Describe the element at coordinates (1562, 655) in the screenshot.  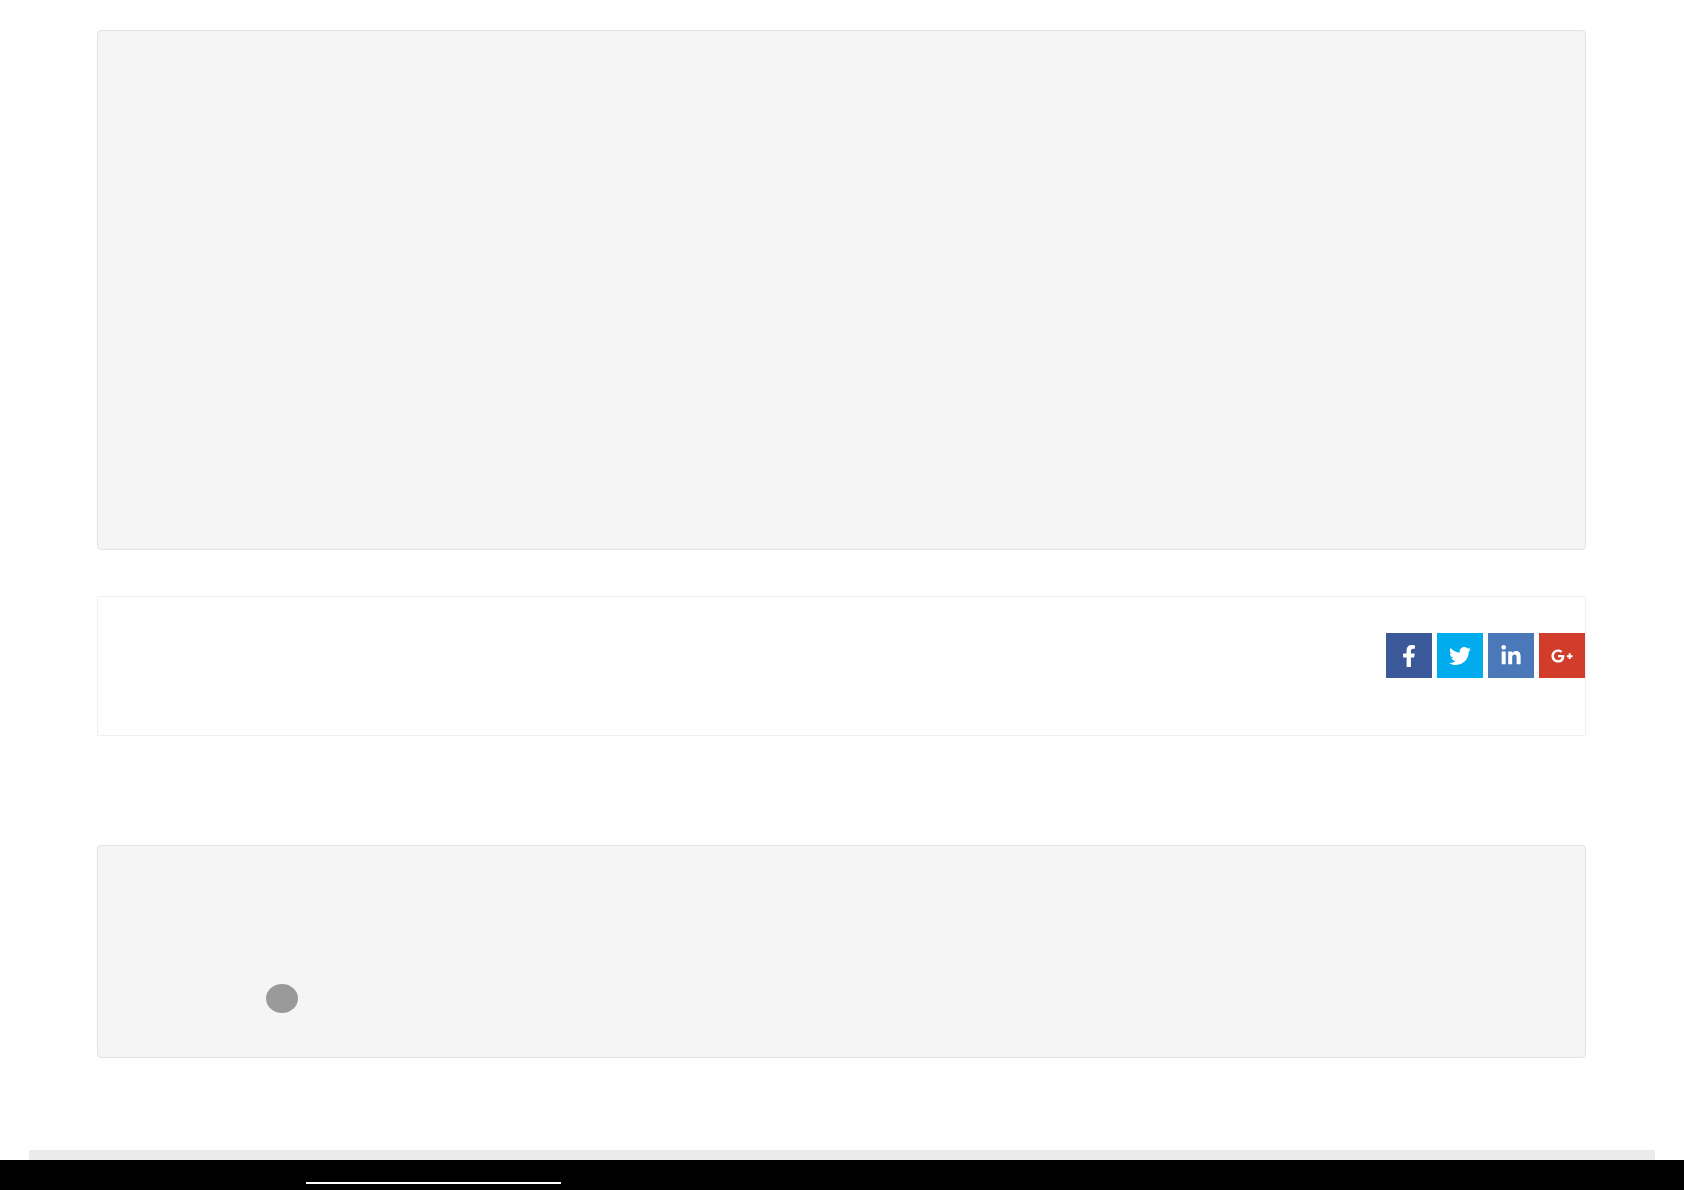
I see `googleplus-share-button` at that location.